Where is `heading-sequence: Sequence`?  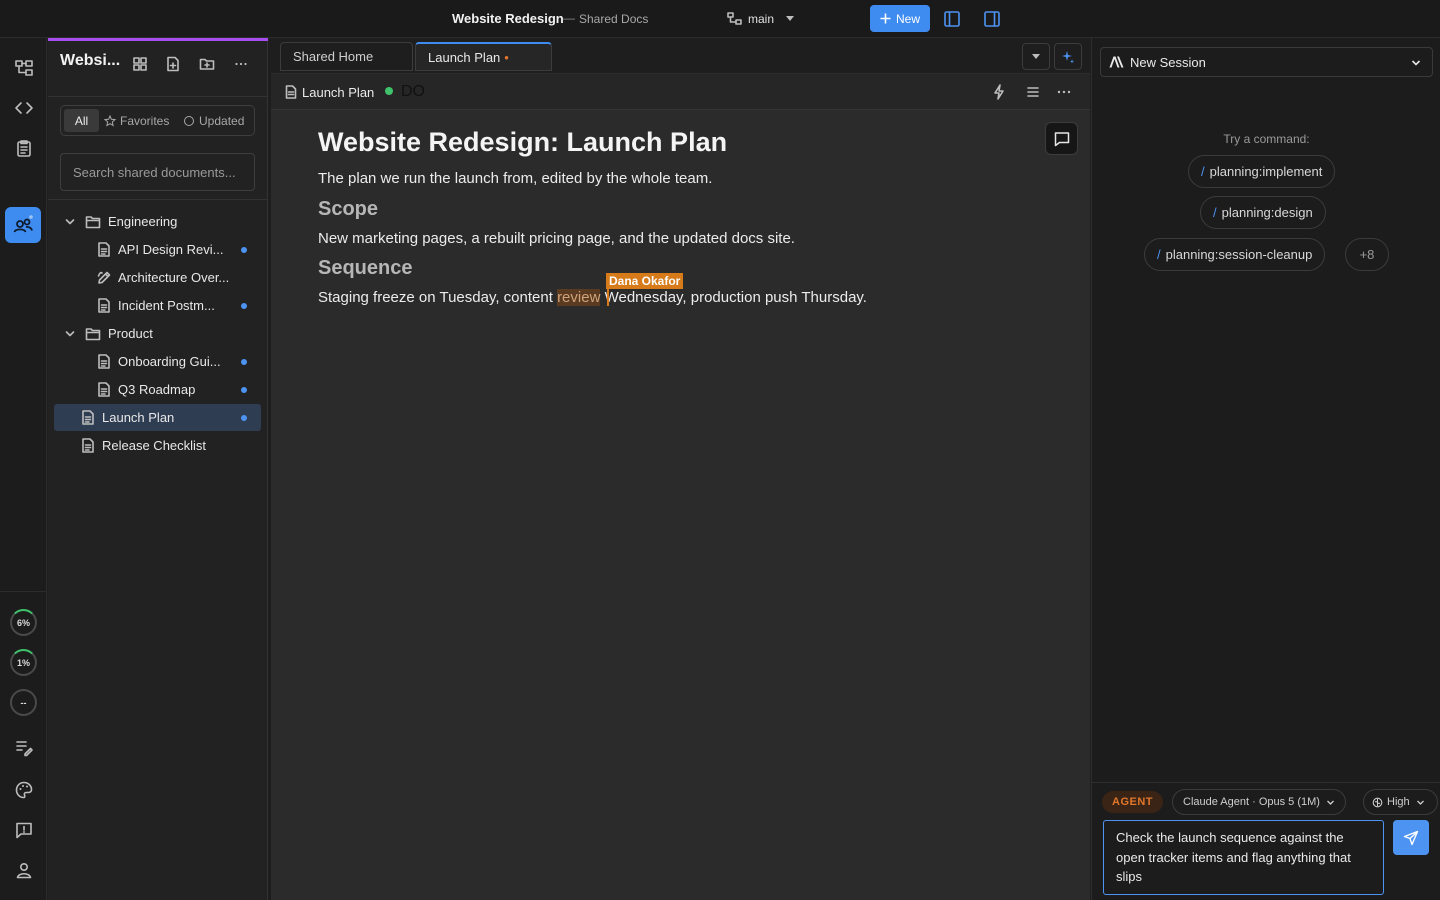
heading-sequence: Sequence is located at coordinates (365, 268).